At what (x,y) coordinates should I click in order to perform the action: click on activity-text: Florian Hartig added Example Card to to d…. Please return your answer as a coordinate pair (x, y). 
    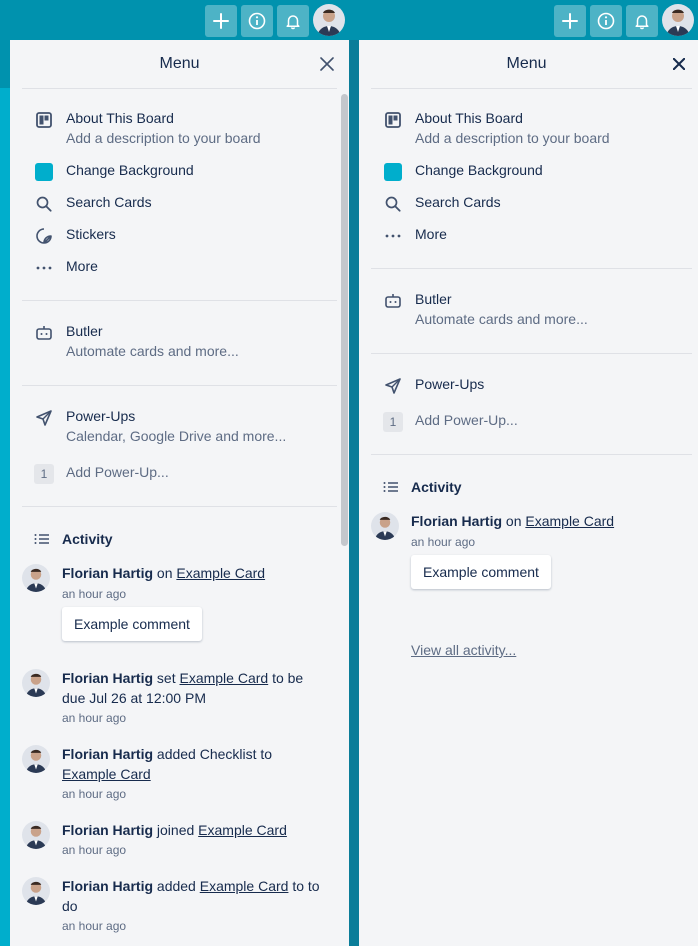
    Looking at the image, I should click on (199, 896).